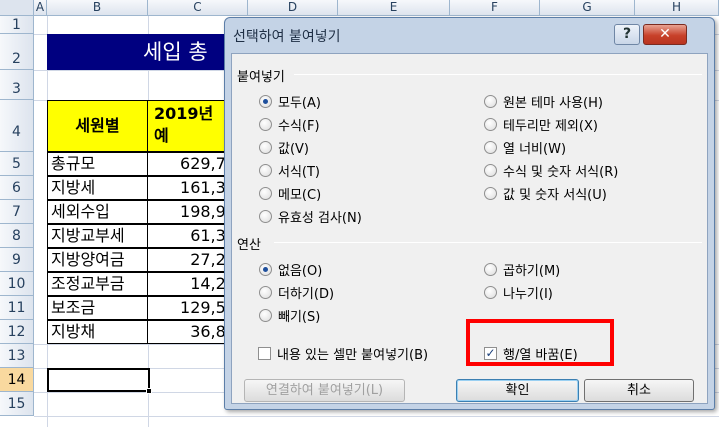 The width and height of the screenshot is (719, 427). I want to click on option-label: 더하기(D), so click(306, 294).